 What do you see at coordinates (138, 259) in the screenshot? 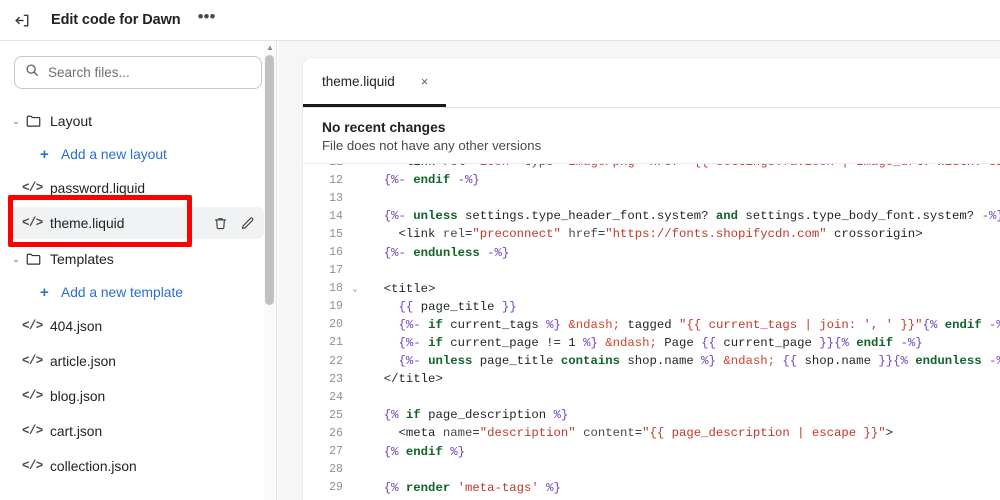
I see `folder-templates: ⌄ Templates` at bounding box center [138, 259].